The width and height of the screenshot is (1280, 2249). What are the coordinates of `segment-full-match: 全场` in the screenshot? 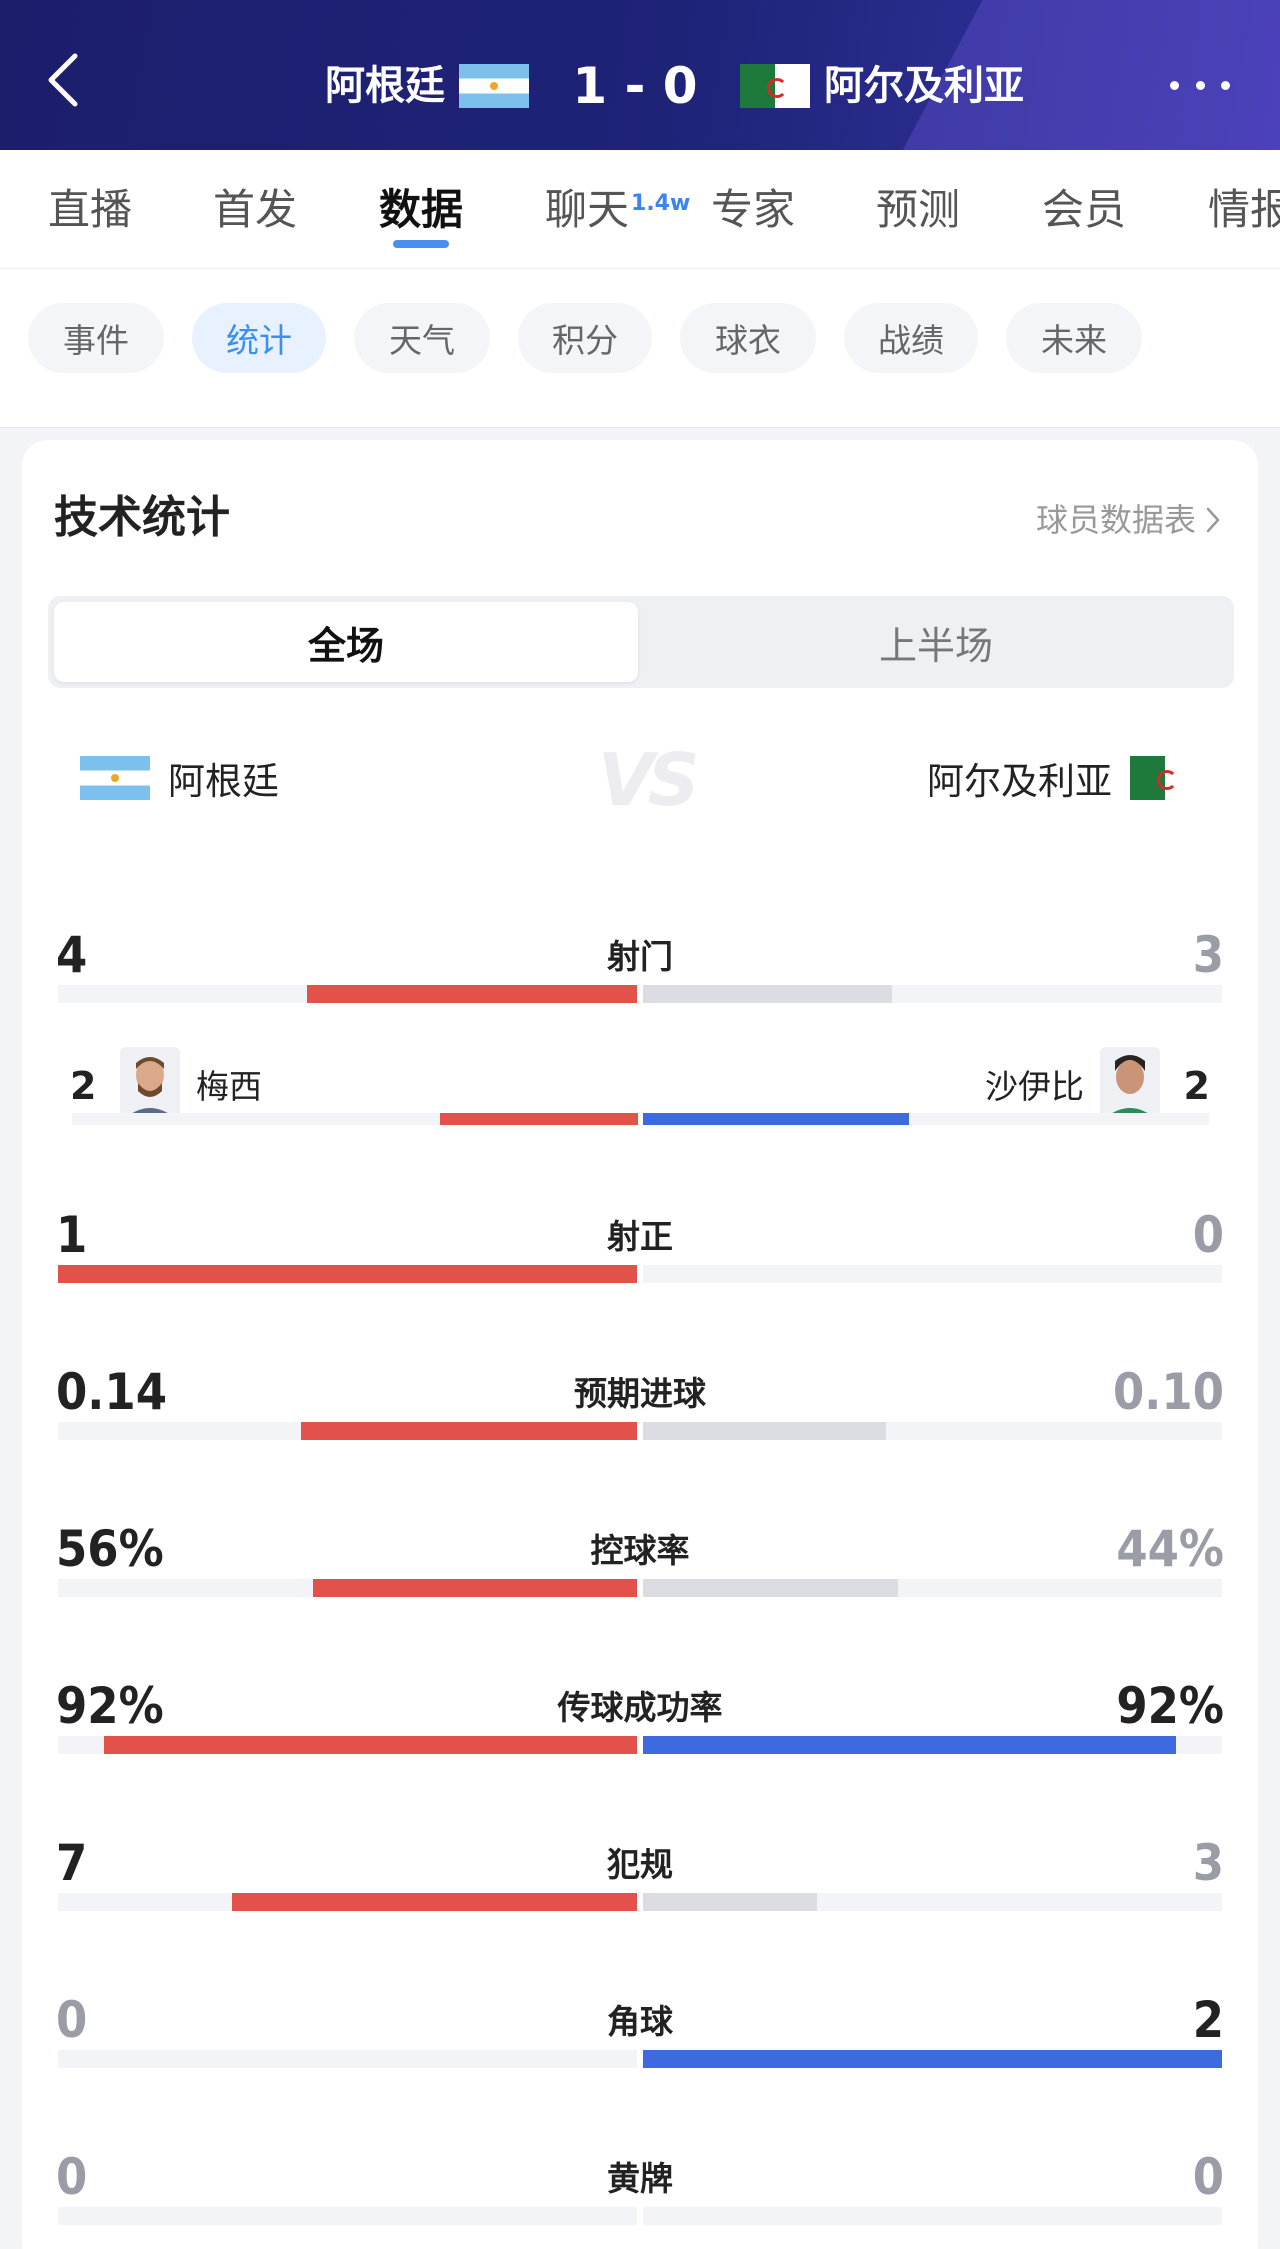 It's located at (346, 642).